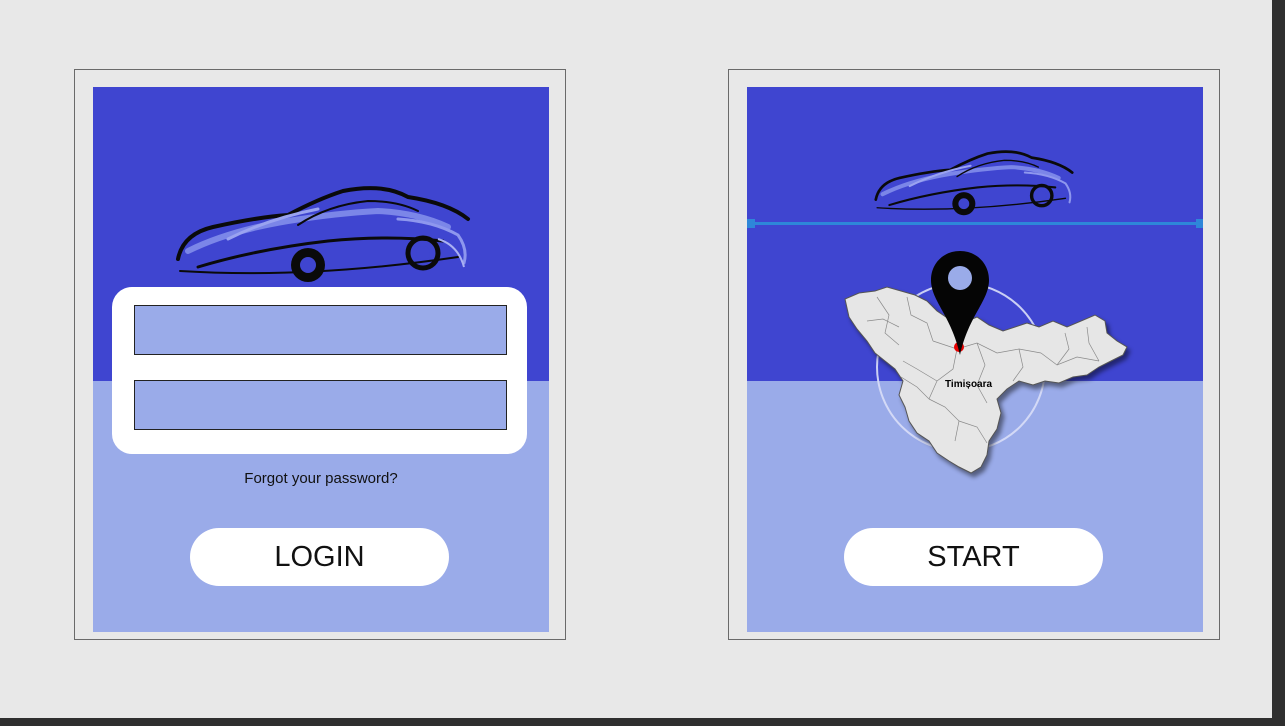 Image resolution: width=1285 pixels, height=726 pixels. Describe the element at coordinates (642, 722) in the screenshot. I see `window-edge-bottom` at that location.